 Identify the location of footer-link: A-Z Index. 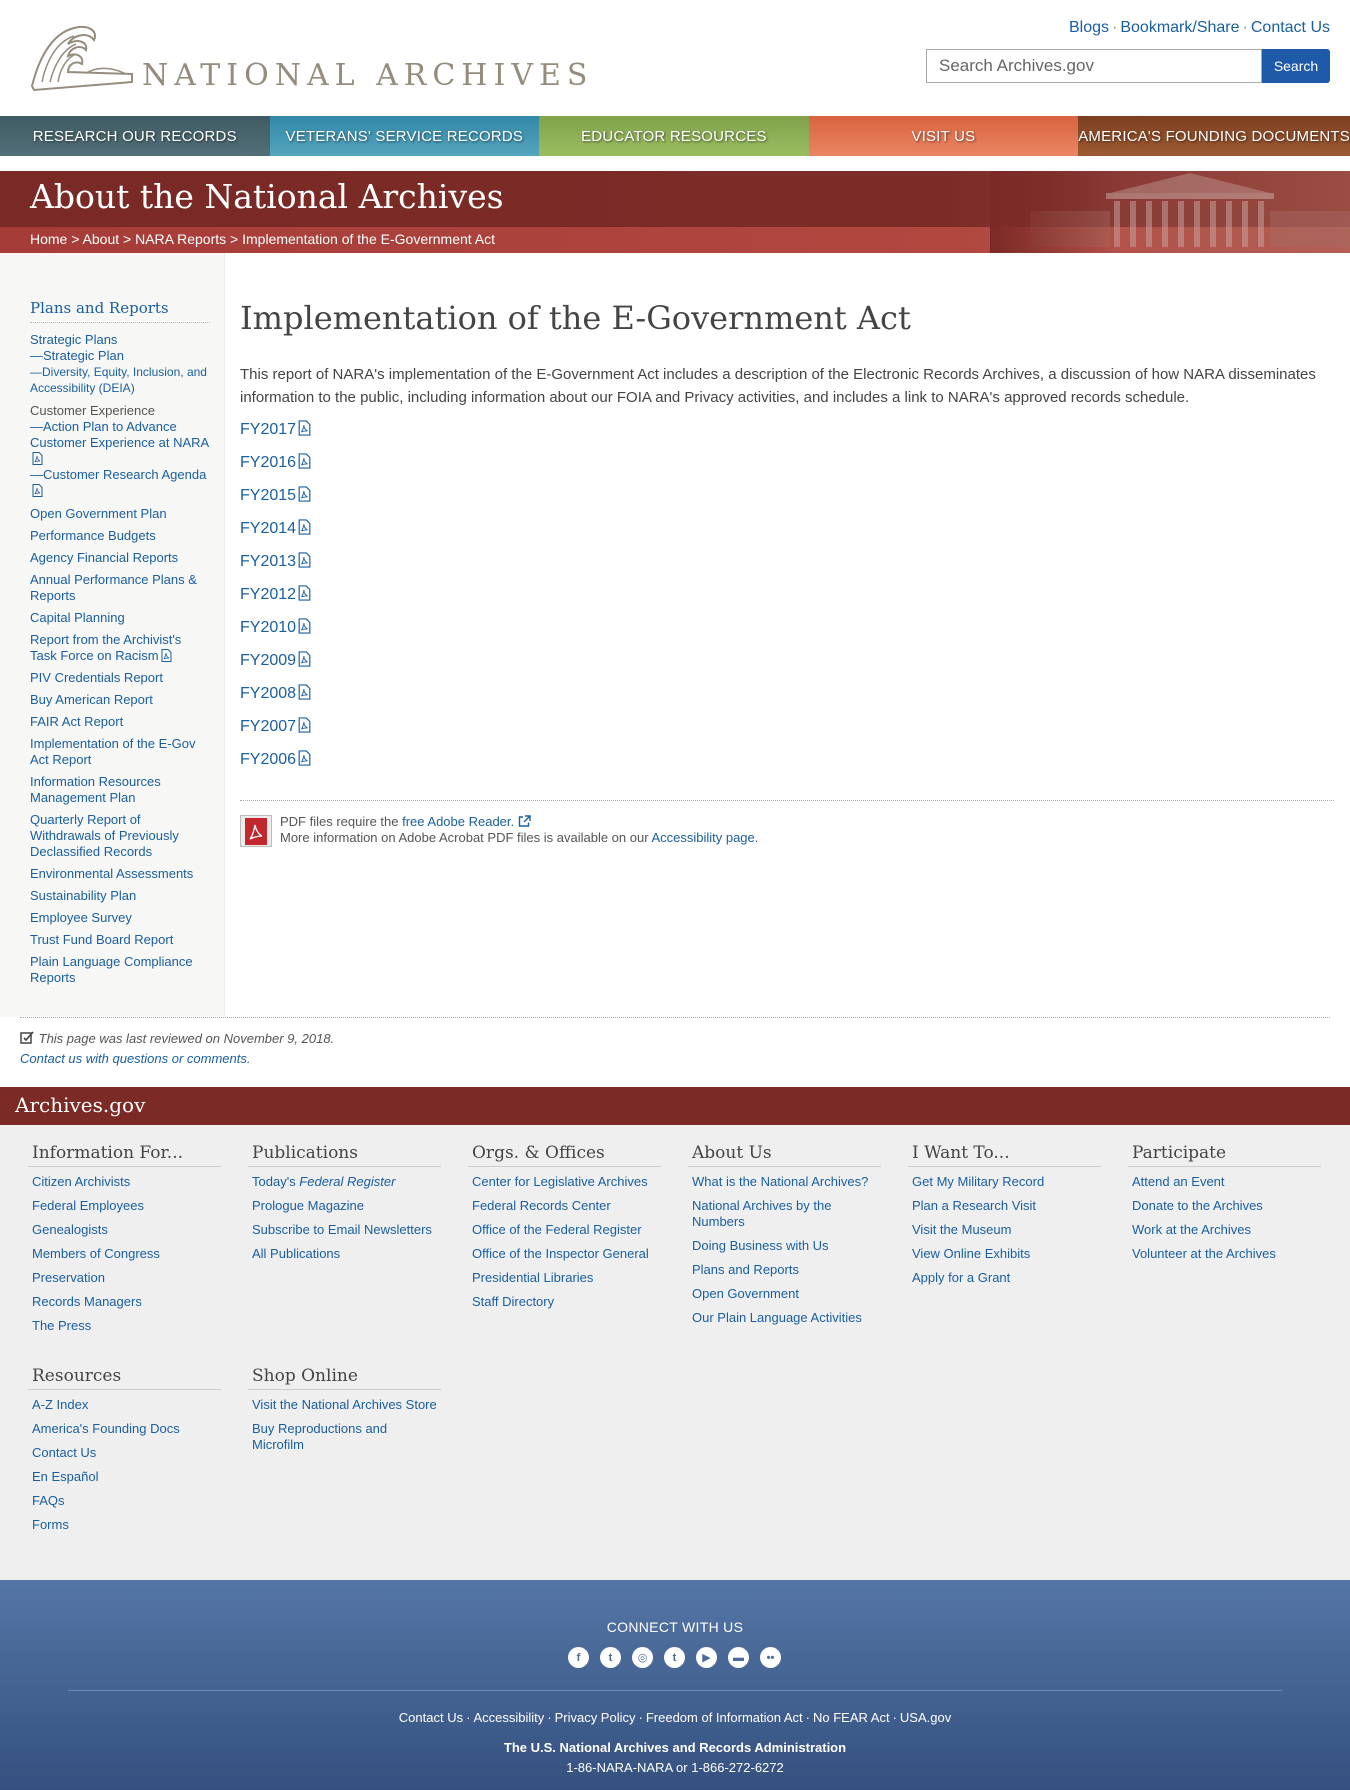
(124, 1405).